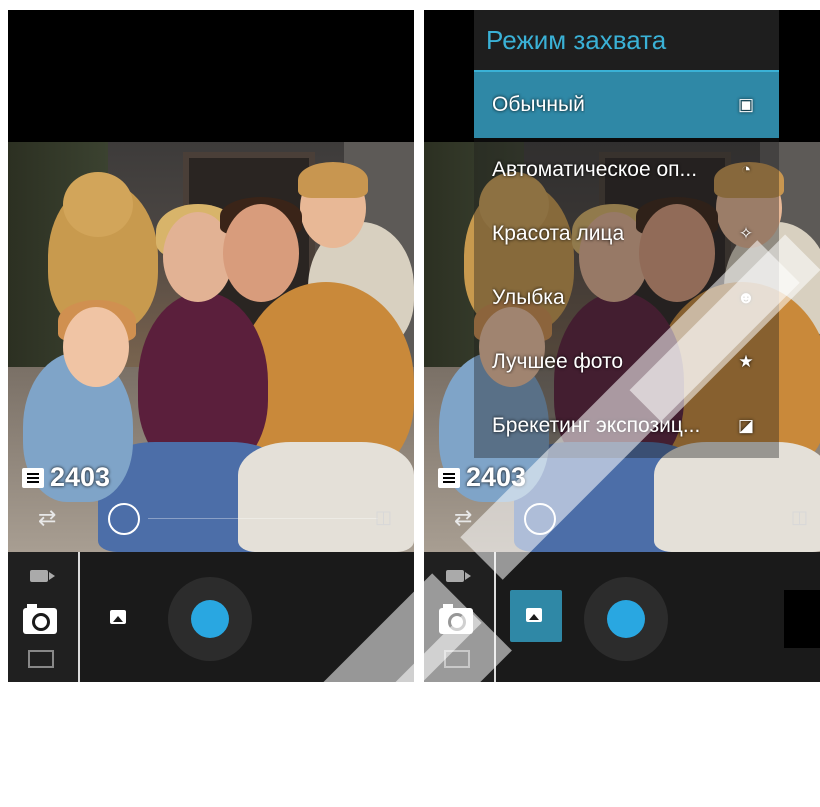 This screenshot has width=820, height=807. Describe the element at coordinates (79, 617) in the screenshot. I see `divider` at that location.